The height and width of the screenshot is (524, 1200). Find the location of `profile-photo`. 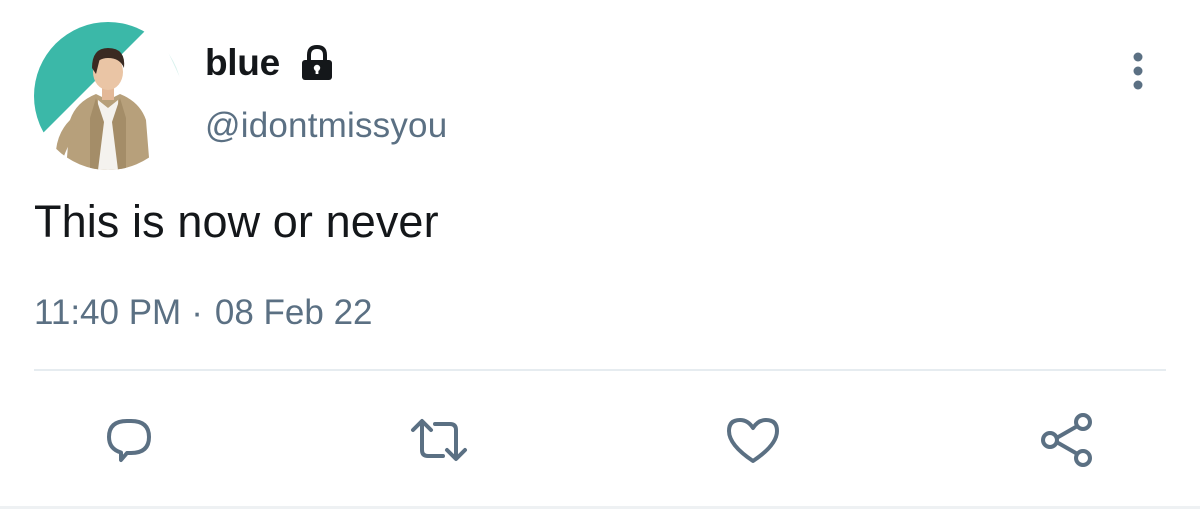

profile-photo is located at coordinates (108, 96).